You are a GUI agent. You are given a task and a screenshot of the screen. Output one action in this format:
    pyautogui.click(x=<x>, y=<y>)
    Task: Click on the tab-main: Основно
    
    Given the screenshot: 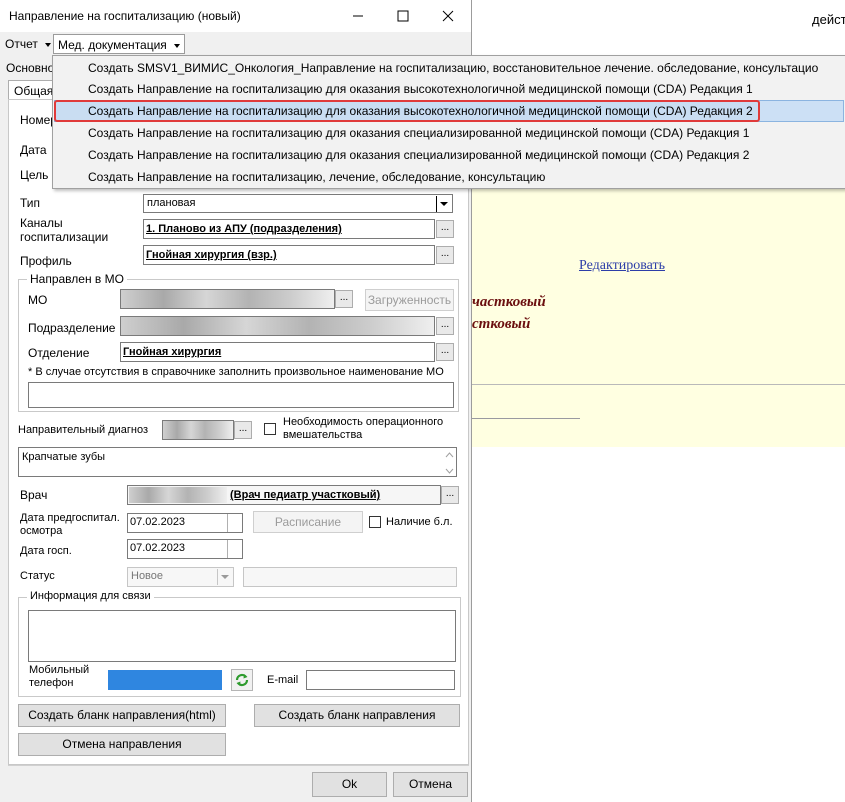 What is the action you would take?
    pyautogui.click(x=30, y=68)
    